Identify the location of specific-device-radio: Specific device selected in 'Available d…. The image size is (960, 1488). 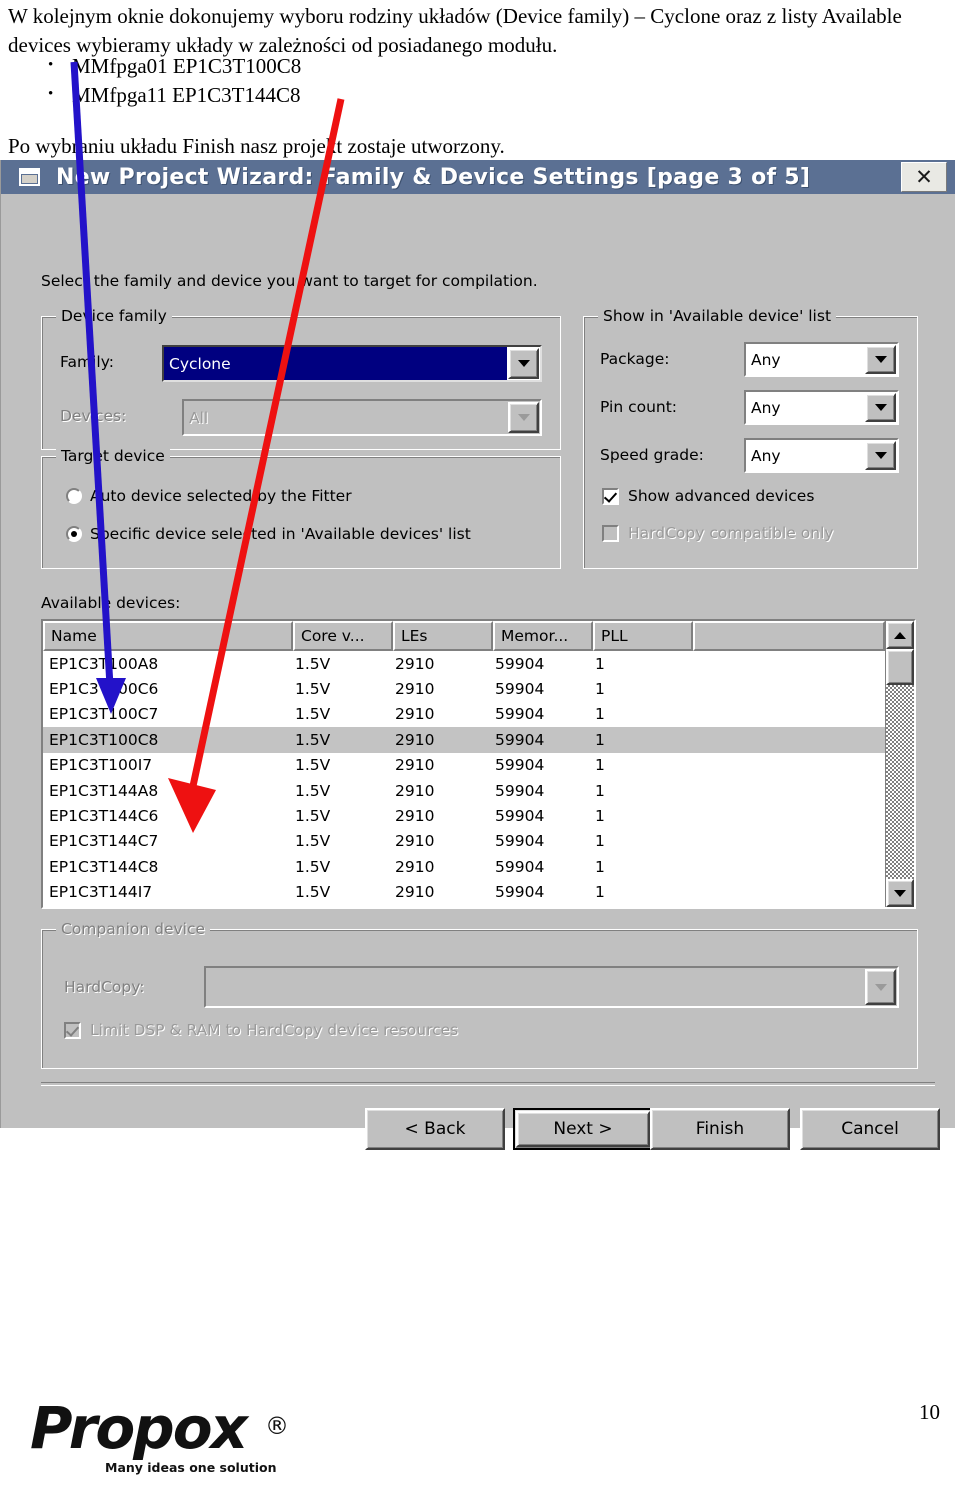
(268, 534).